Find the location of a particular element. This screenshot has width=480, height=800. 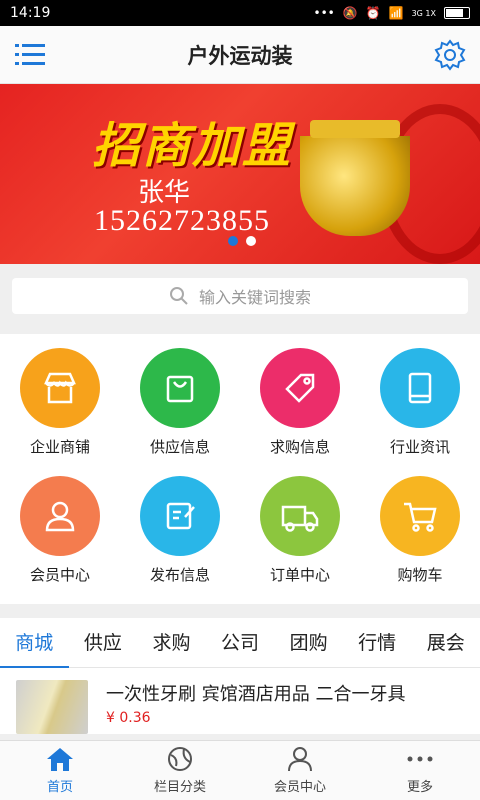

carousel-indicator is located at coordinates (242, 241).